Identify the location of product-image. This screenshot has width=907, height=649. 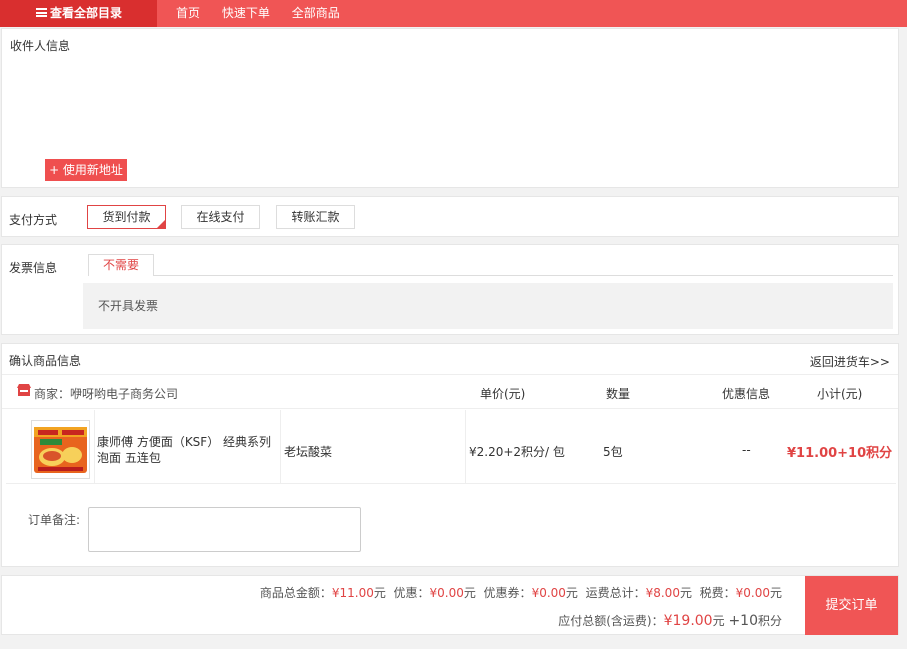
(60, 449).